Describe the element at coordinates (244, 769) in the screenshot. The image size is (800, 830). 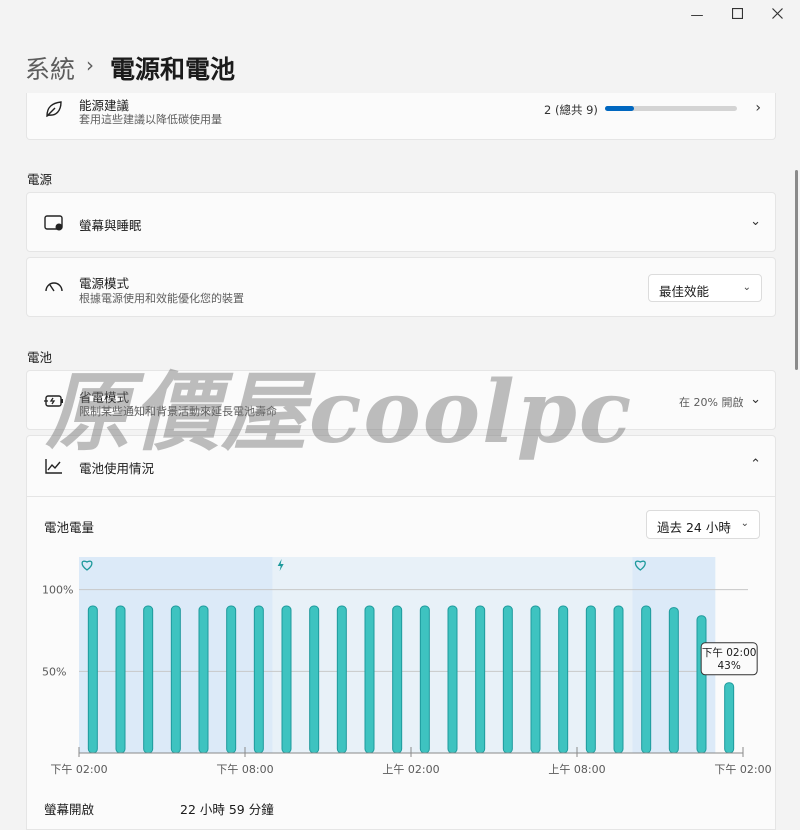
I see `x-tick-label: 下午 08:00` at that location.